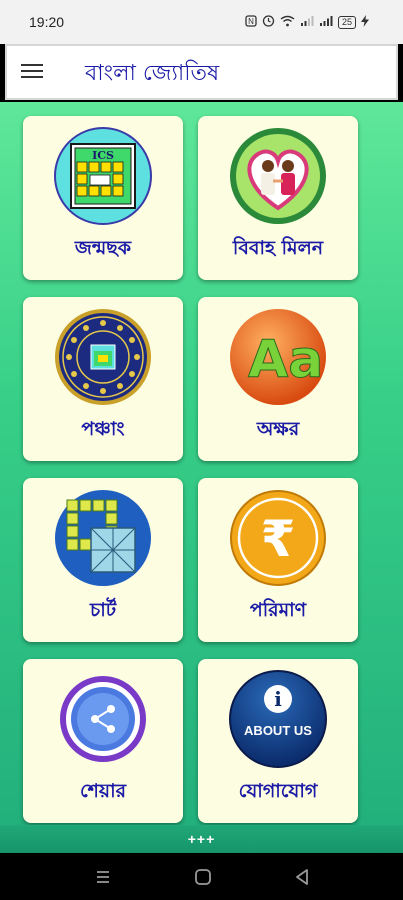  I want to click on card-label: চার্ট, so click(103, 610).